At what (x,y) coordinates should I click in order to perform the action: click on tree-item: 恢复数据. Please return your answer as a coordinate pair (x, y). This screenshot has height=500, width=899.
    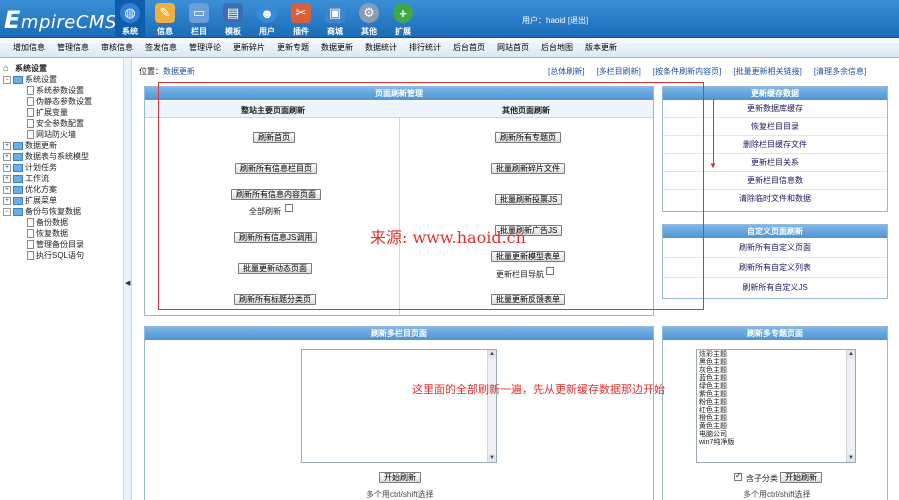
    Looking at the image, I should click on (61, 233).